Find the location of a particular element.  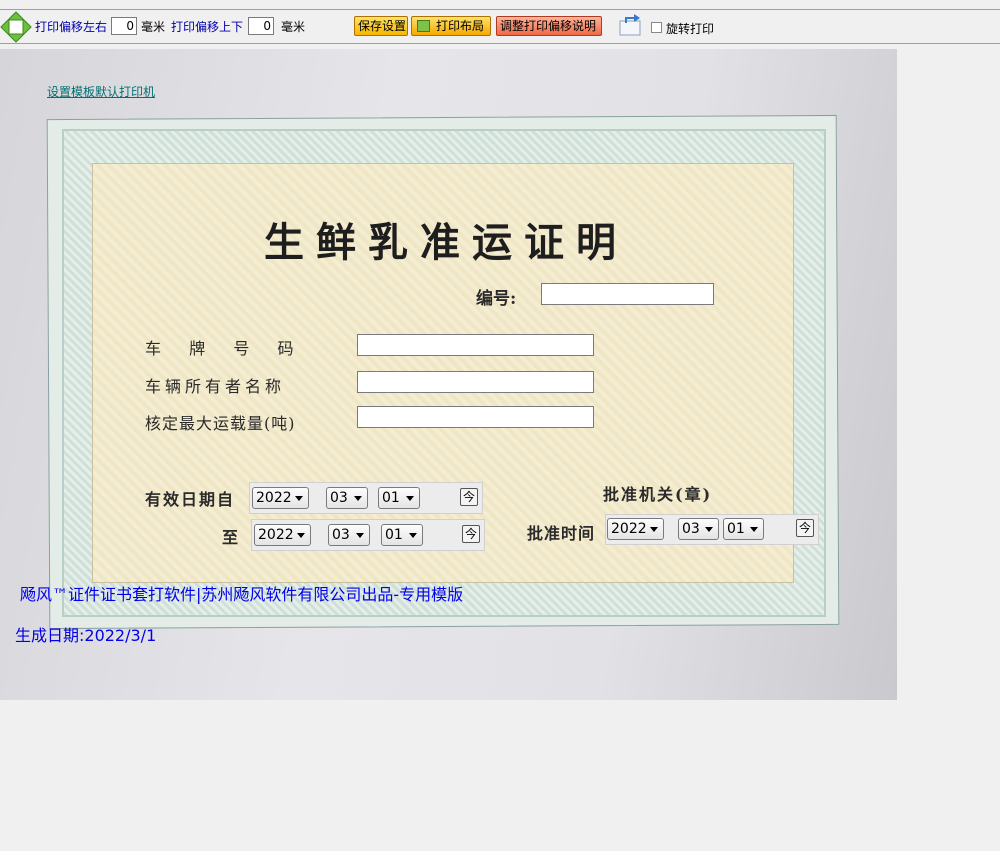

valid-from-year-select: 2022 is located at coordinates (280, 498).